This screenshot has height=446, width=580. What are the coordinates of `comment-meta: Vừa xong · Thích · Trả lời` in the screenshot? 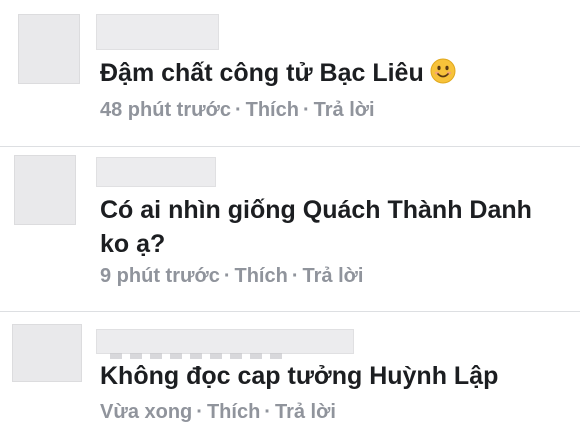 It's located at (218, 412).